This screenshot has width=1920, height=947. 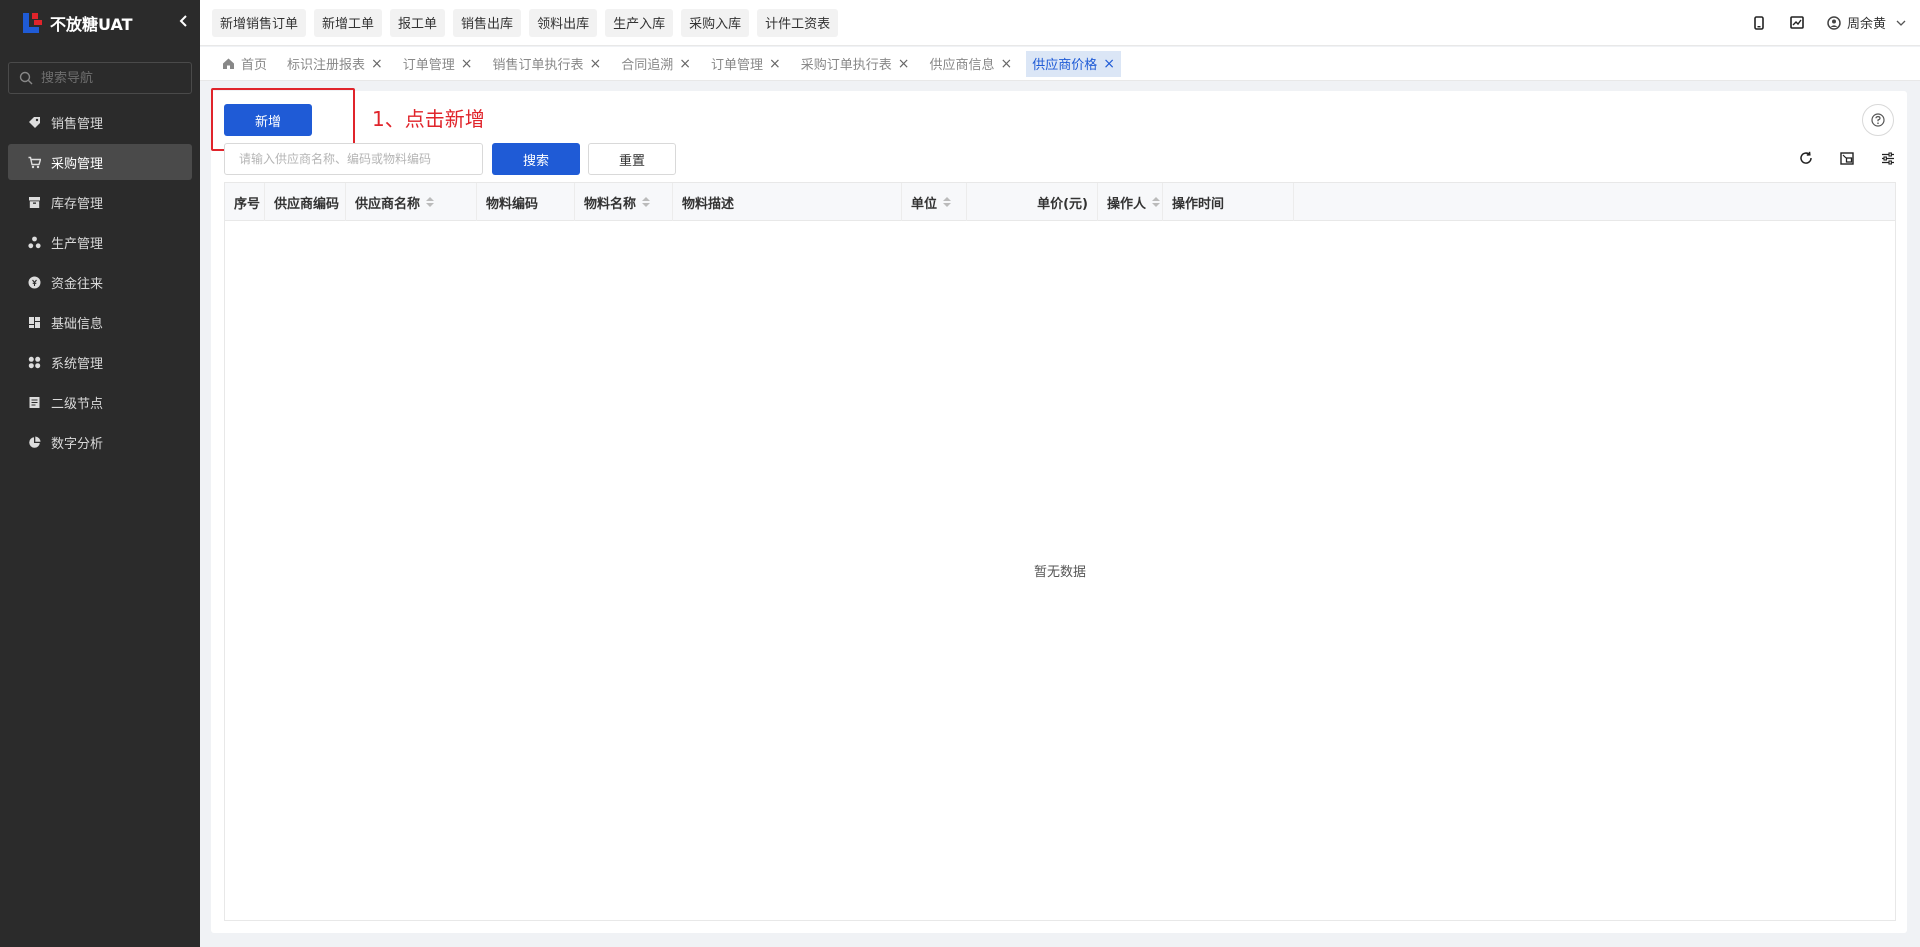 I want to click on logo-icon, so click(x=32, y=23).